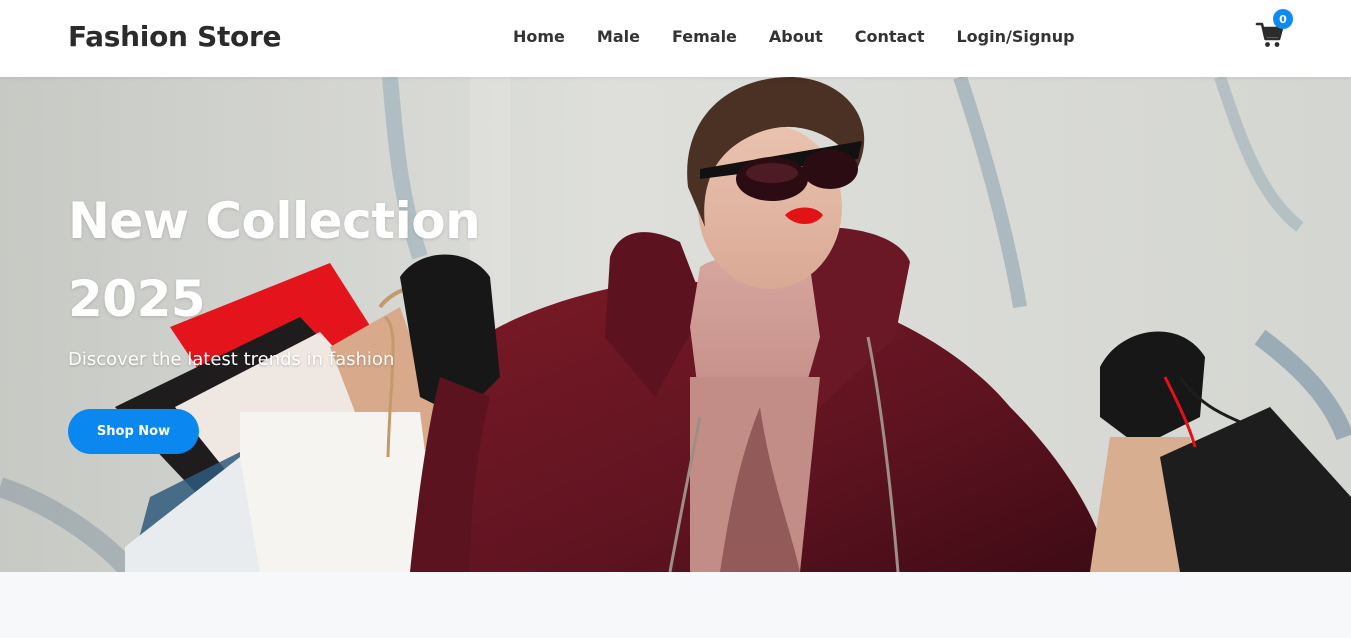  I want to click on nav-home-link: Home, so click(539, 36).